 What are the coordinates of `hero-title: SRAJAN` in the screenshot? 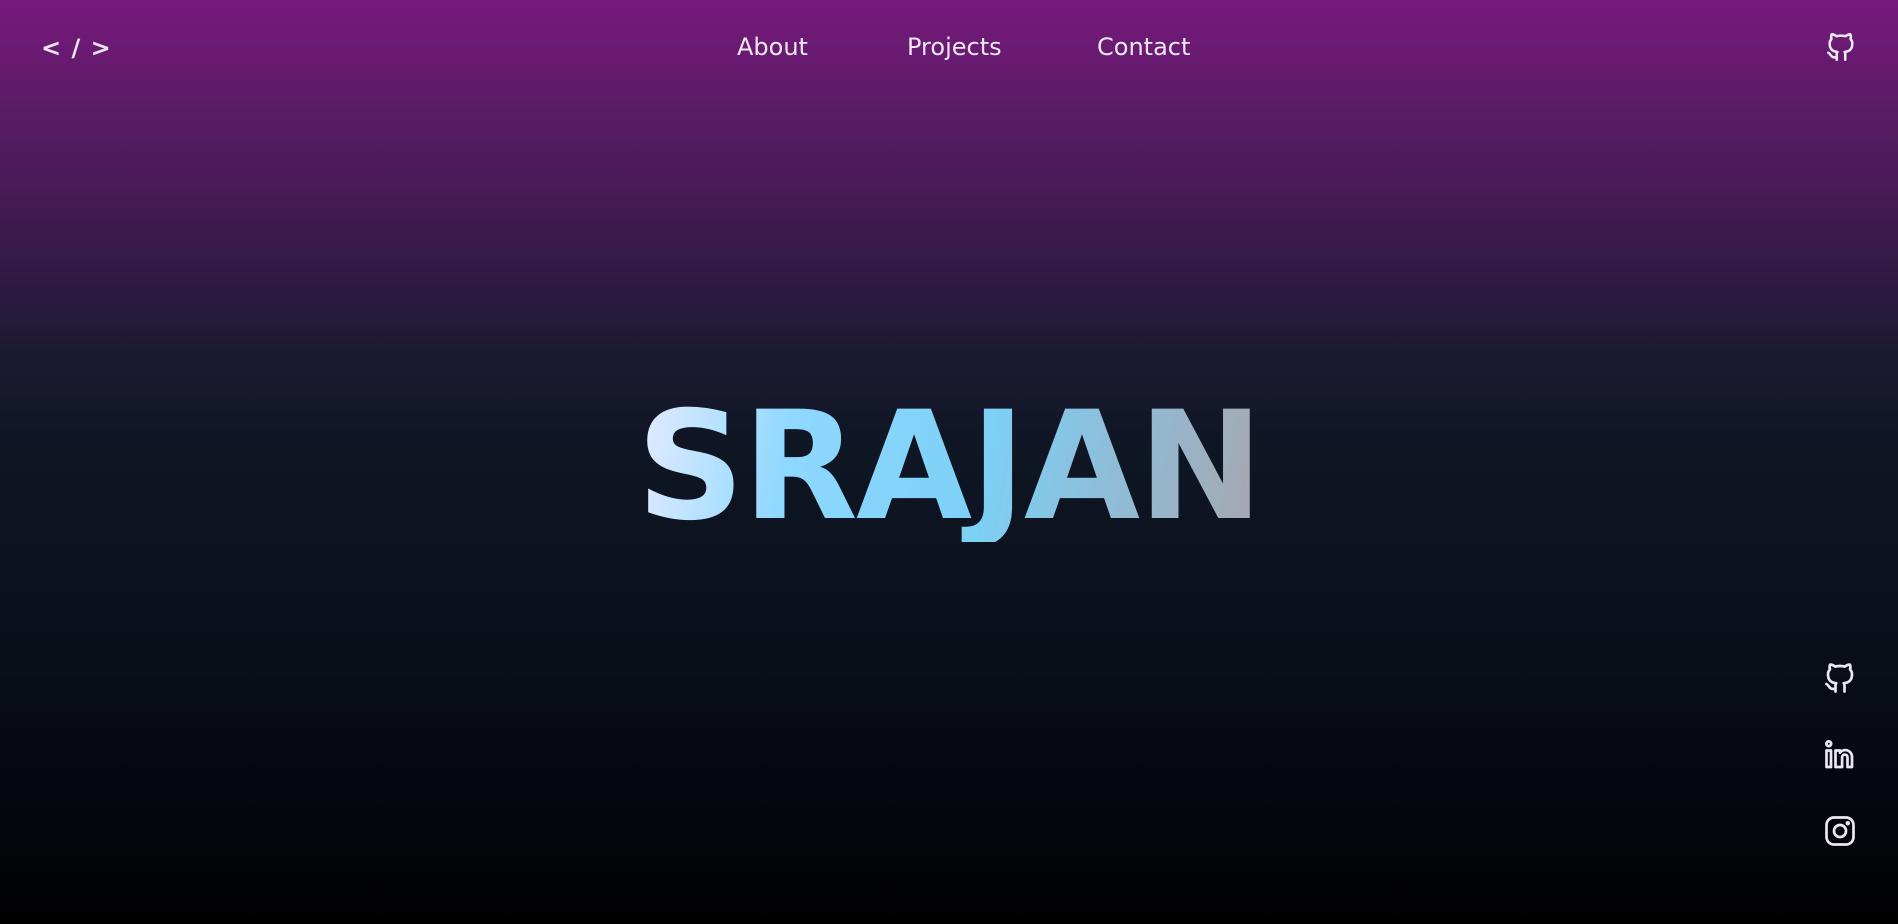 It's located at (949, 467).